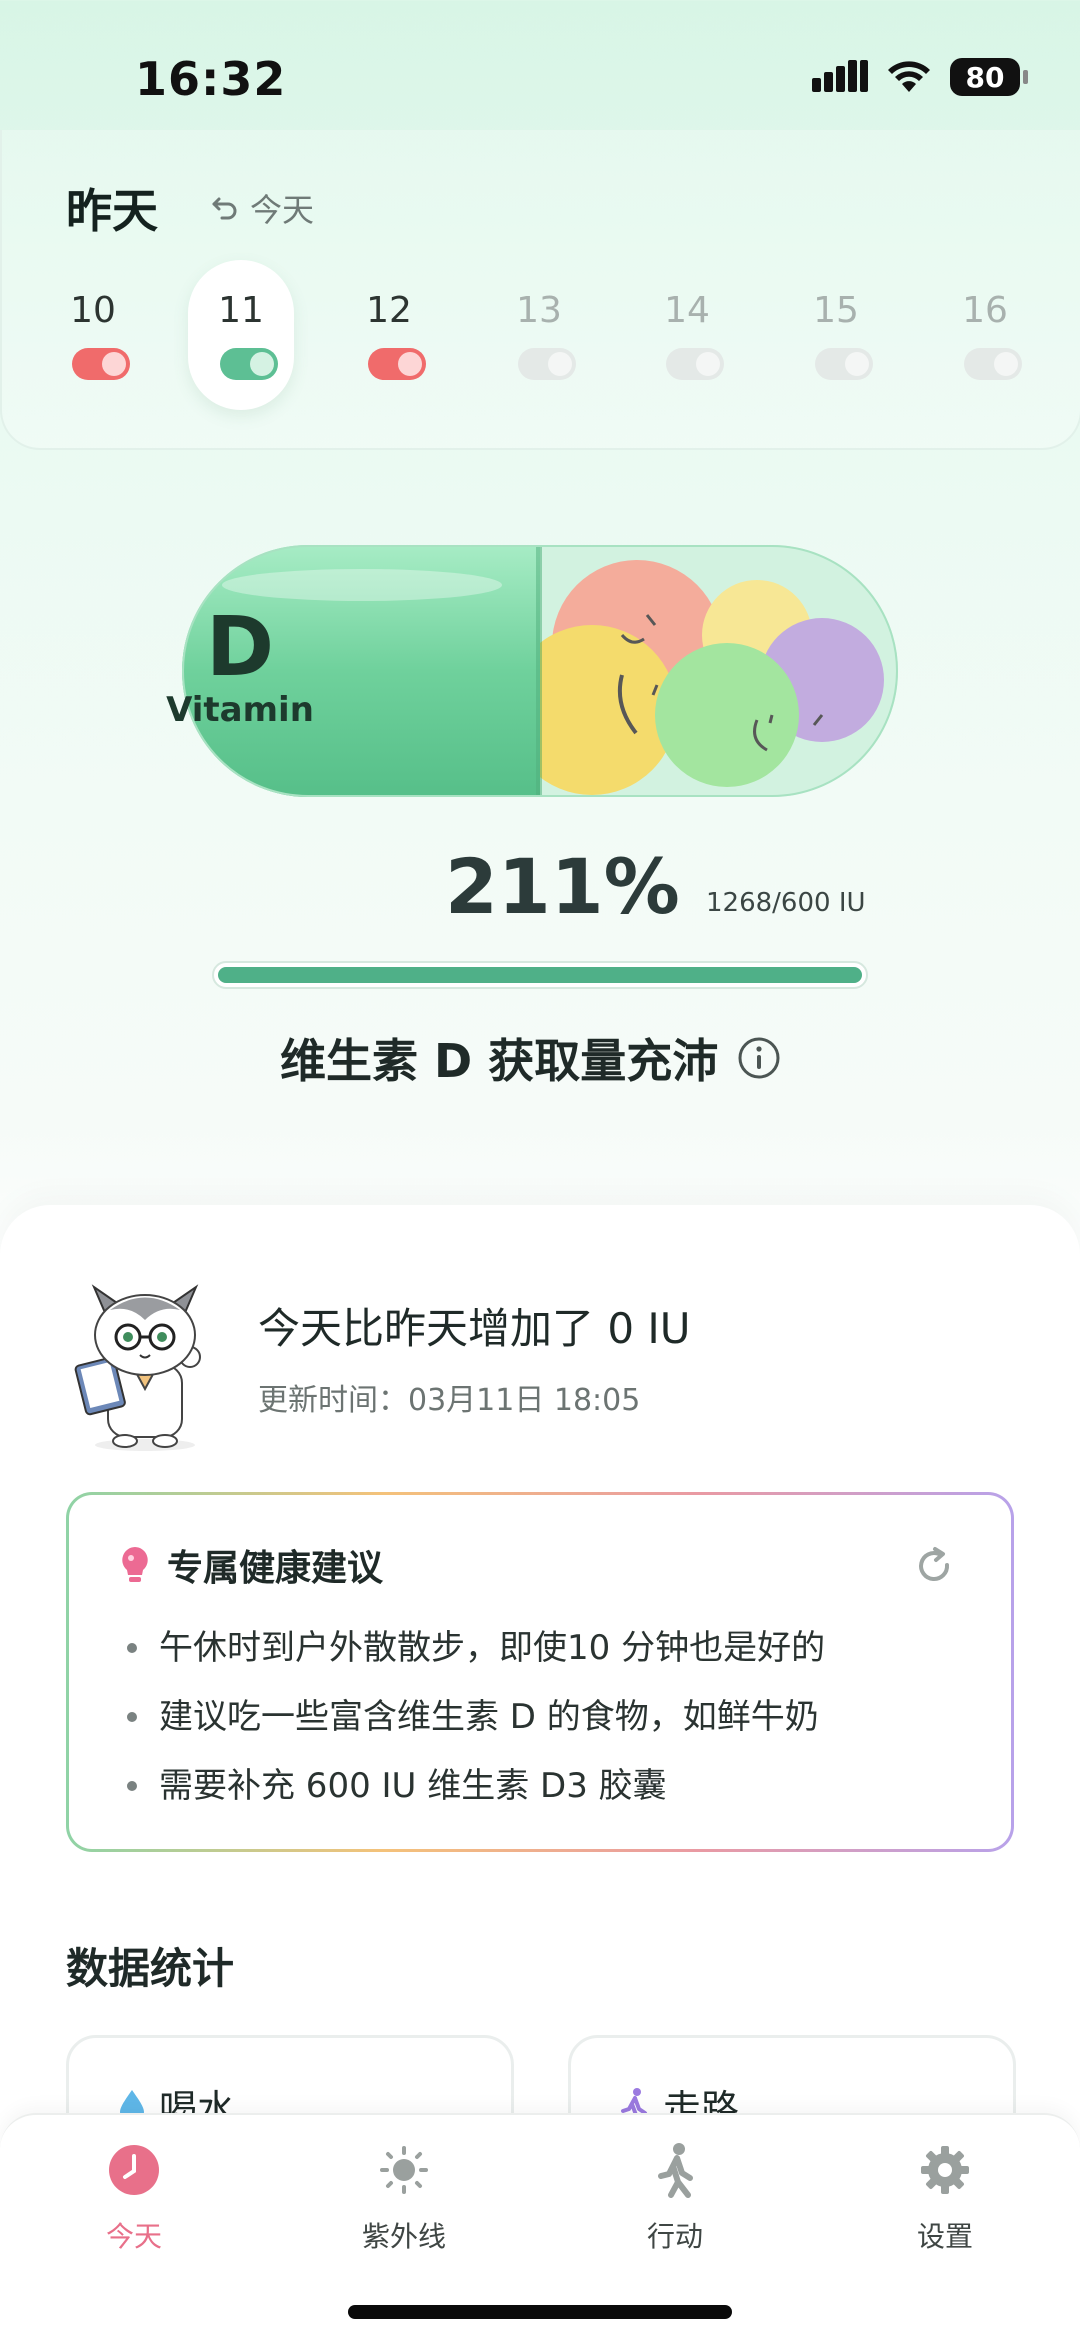 This screenshot has height=2343, width=1080. Describe the element at coordinates (945, 2197) in the screenshot. I see `tab-settings: 设置` at that location.